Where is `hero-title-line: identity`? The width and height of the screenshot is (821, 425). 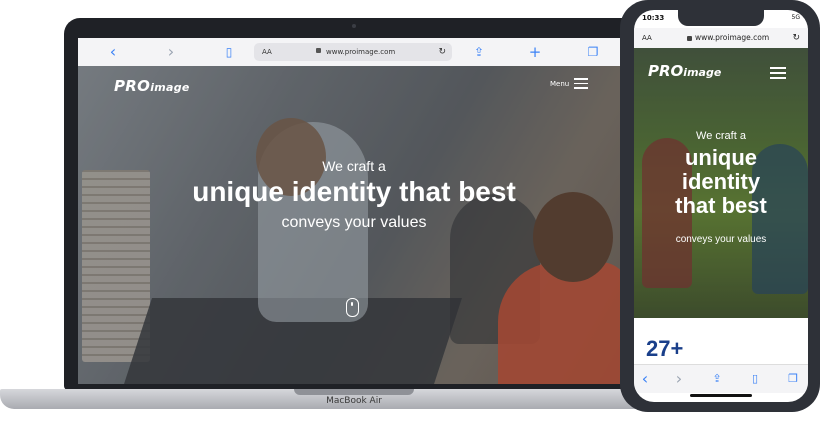 hero-title-line: identity is located at coordinates (721, 181).